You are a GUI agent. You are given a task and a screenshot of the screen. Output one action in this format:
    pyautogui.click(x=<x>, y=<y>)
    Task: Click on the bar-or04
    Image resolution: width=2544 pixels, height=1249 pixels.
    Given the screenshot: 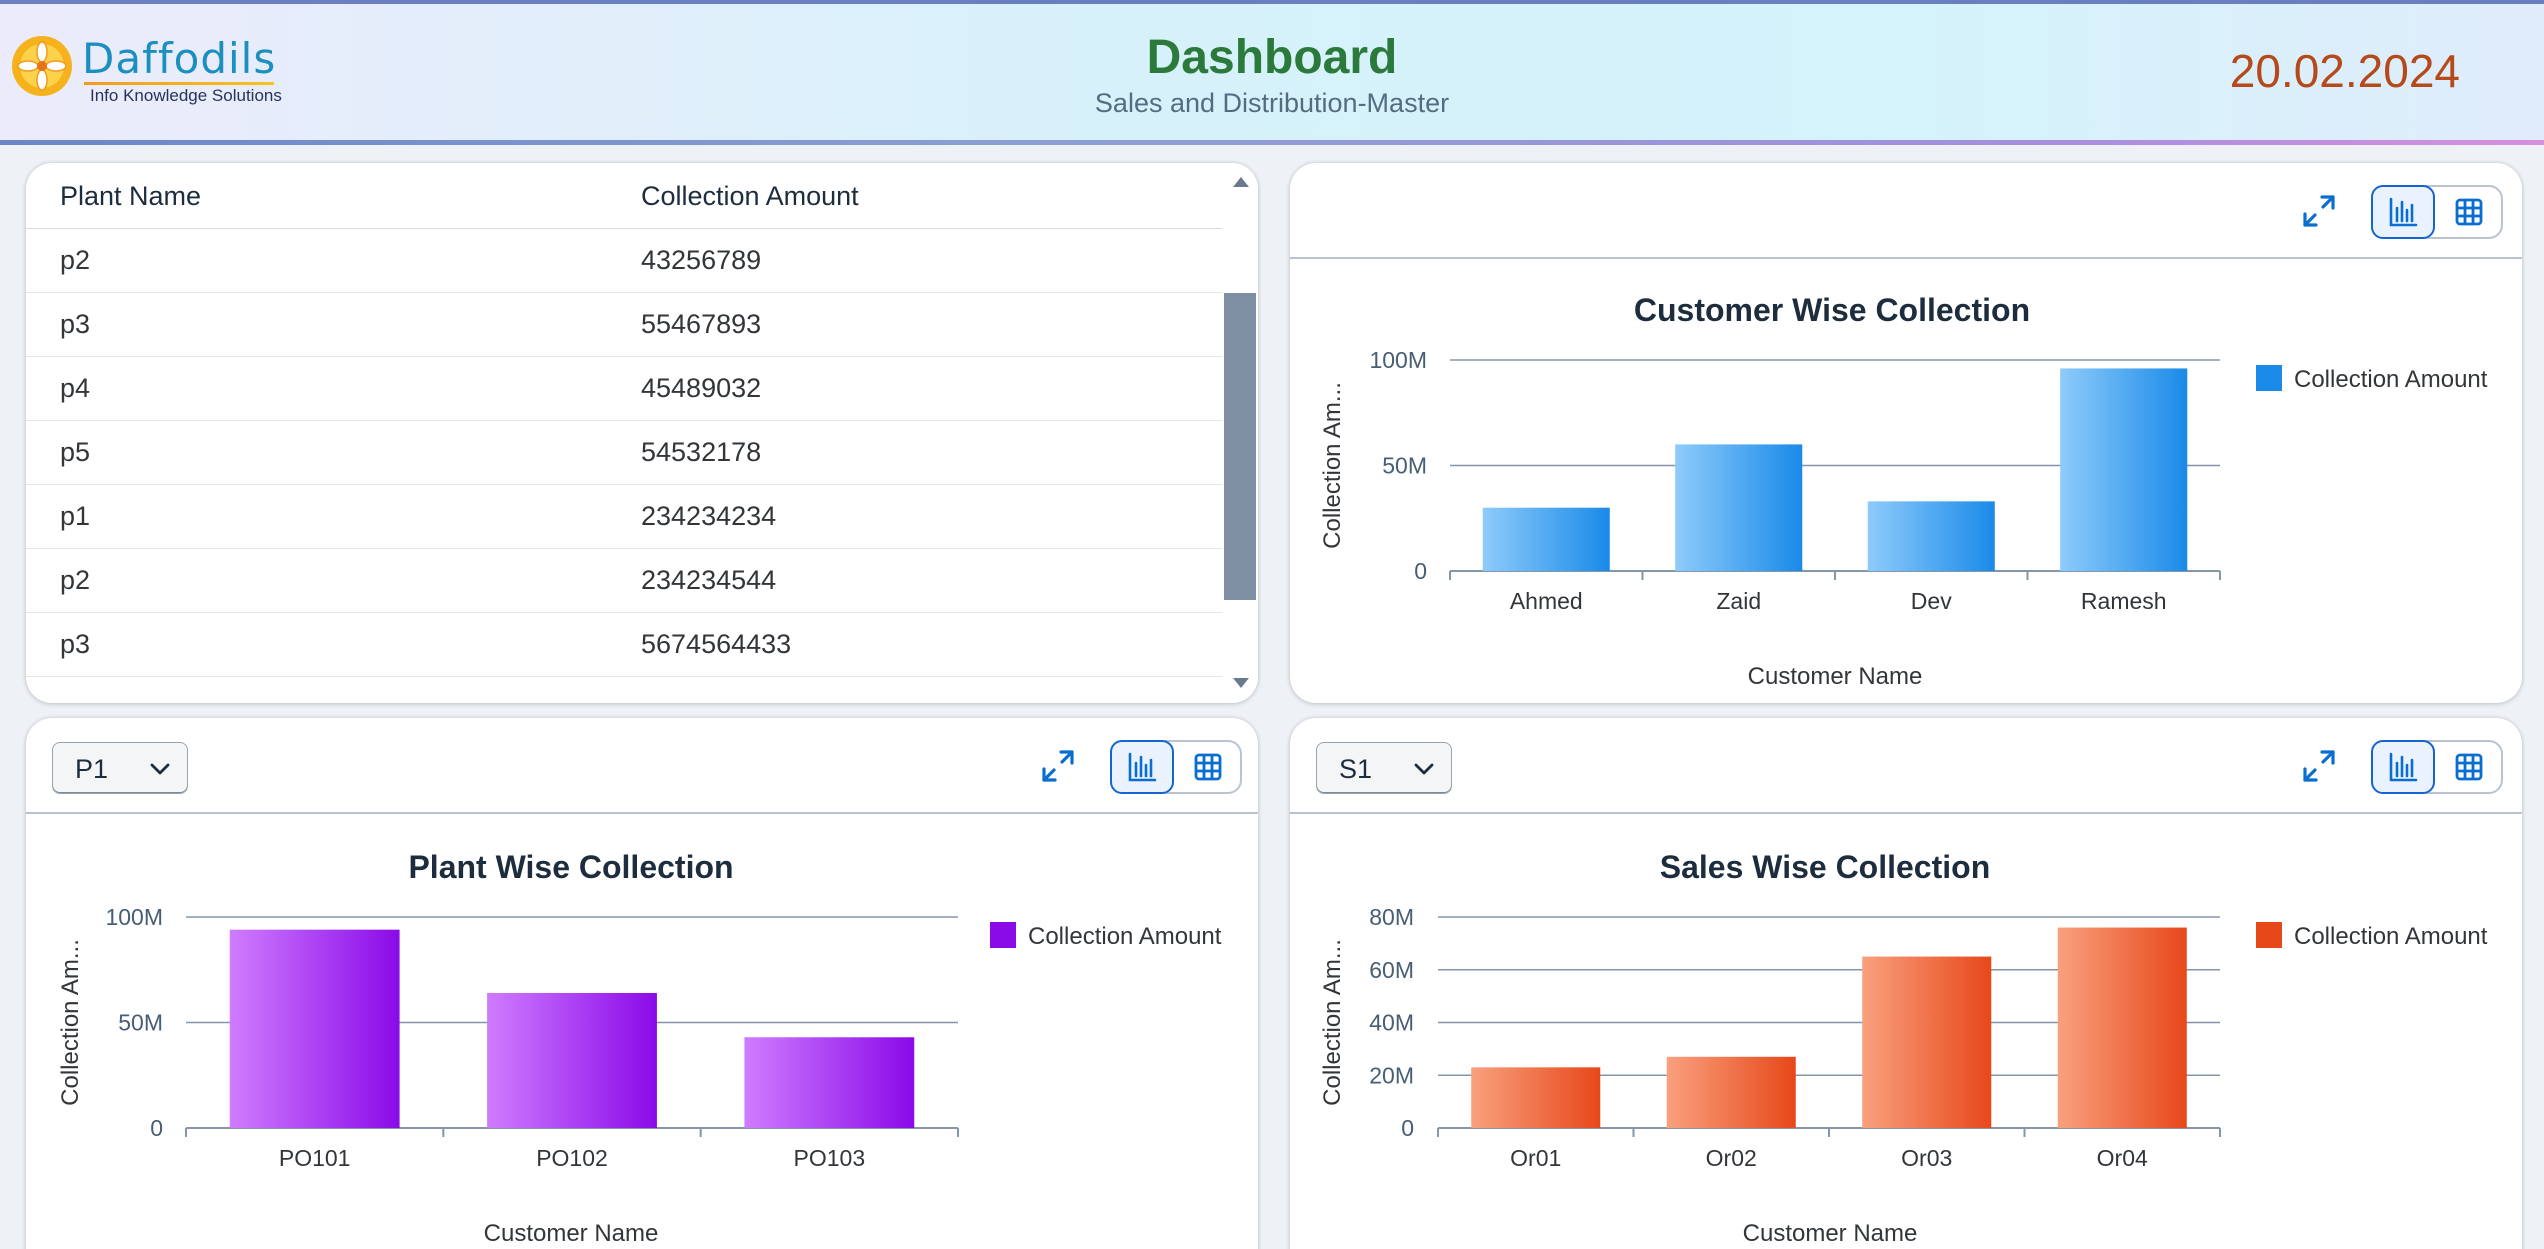 What is the action you would take?
    pyautogui.click(x=2122, y=1027)
    